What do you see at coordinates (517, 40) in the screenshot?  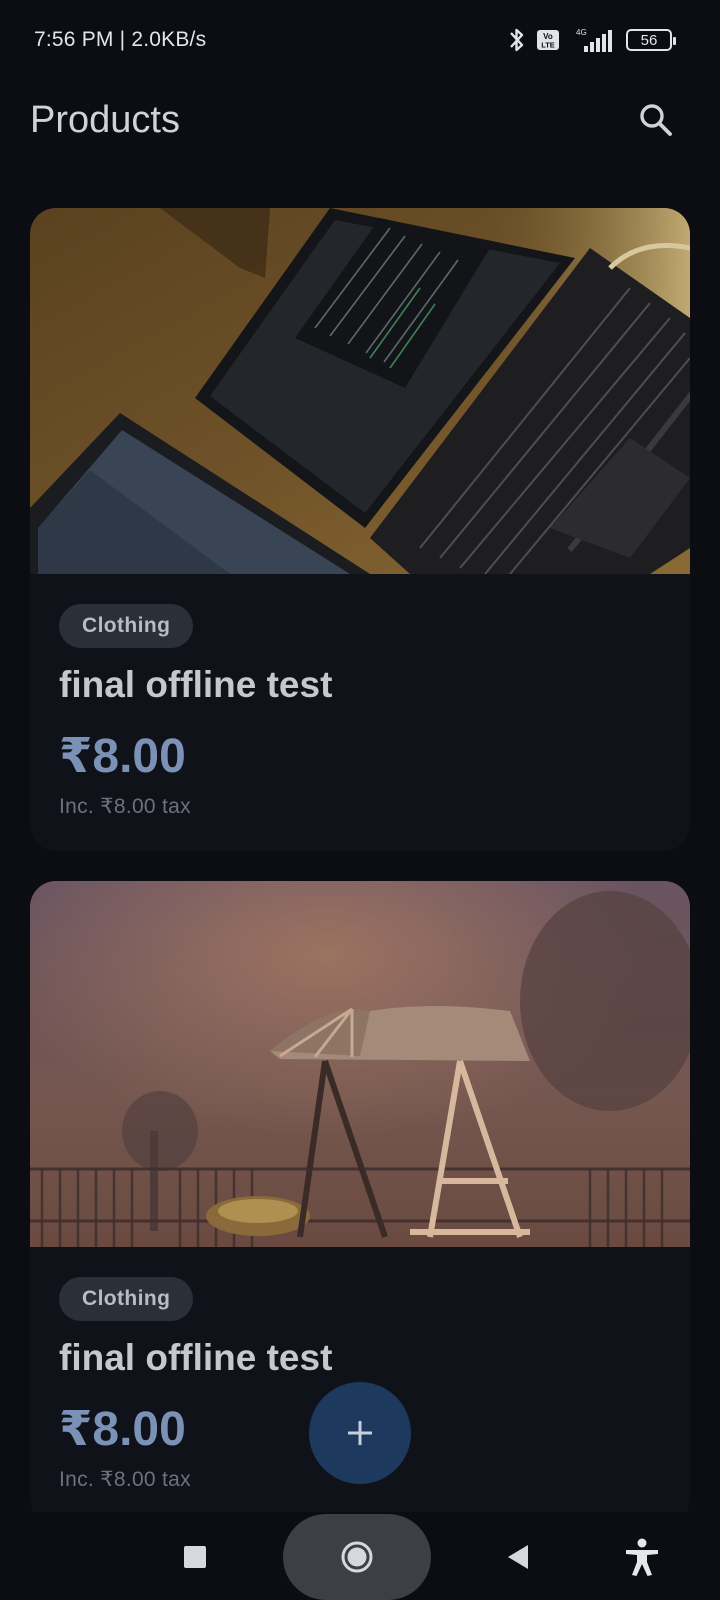 I see `bluetooth-icon` at bounding box center [517, 40].